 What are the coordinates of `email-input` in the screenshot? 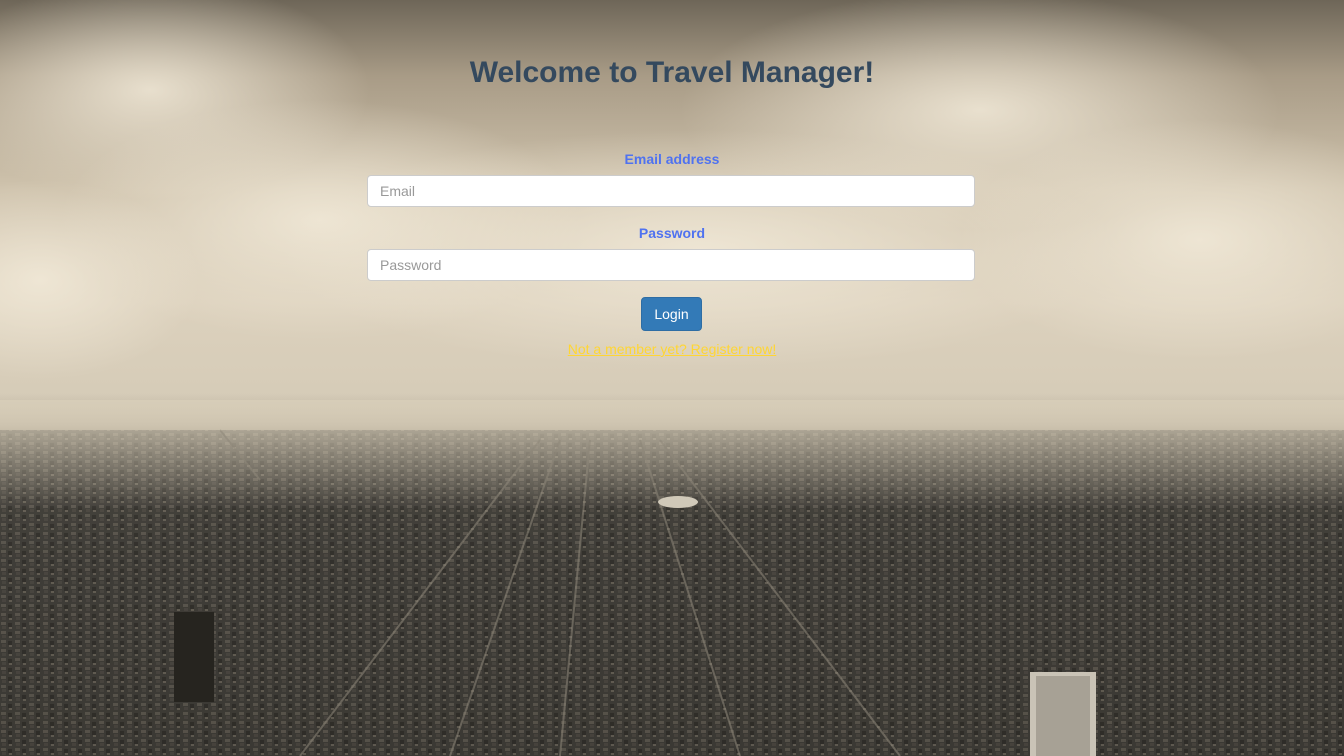 It's located at (671, 191).